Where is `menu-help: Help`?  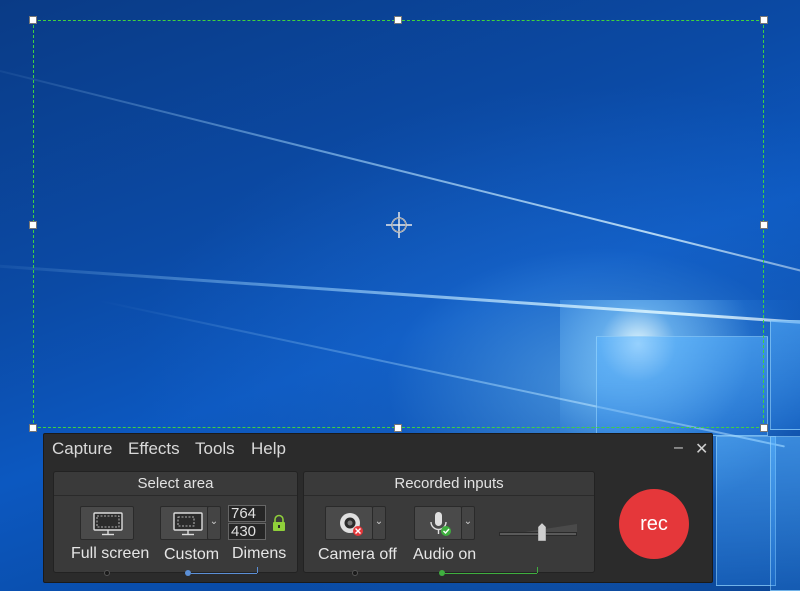
menu-help: Help is located at coordinates (268, 449).